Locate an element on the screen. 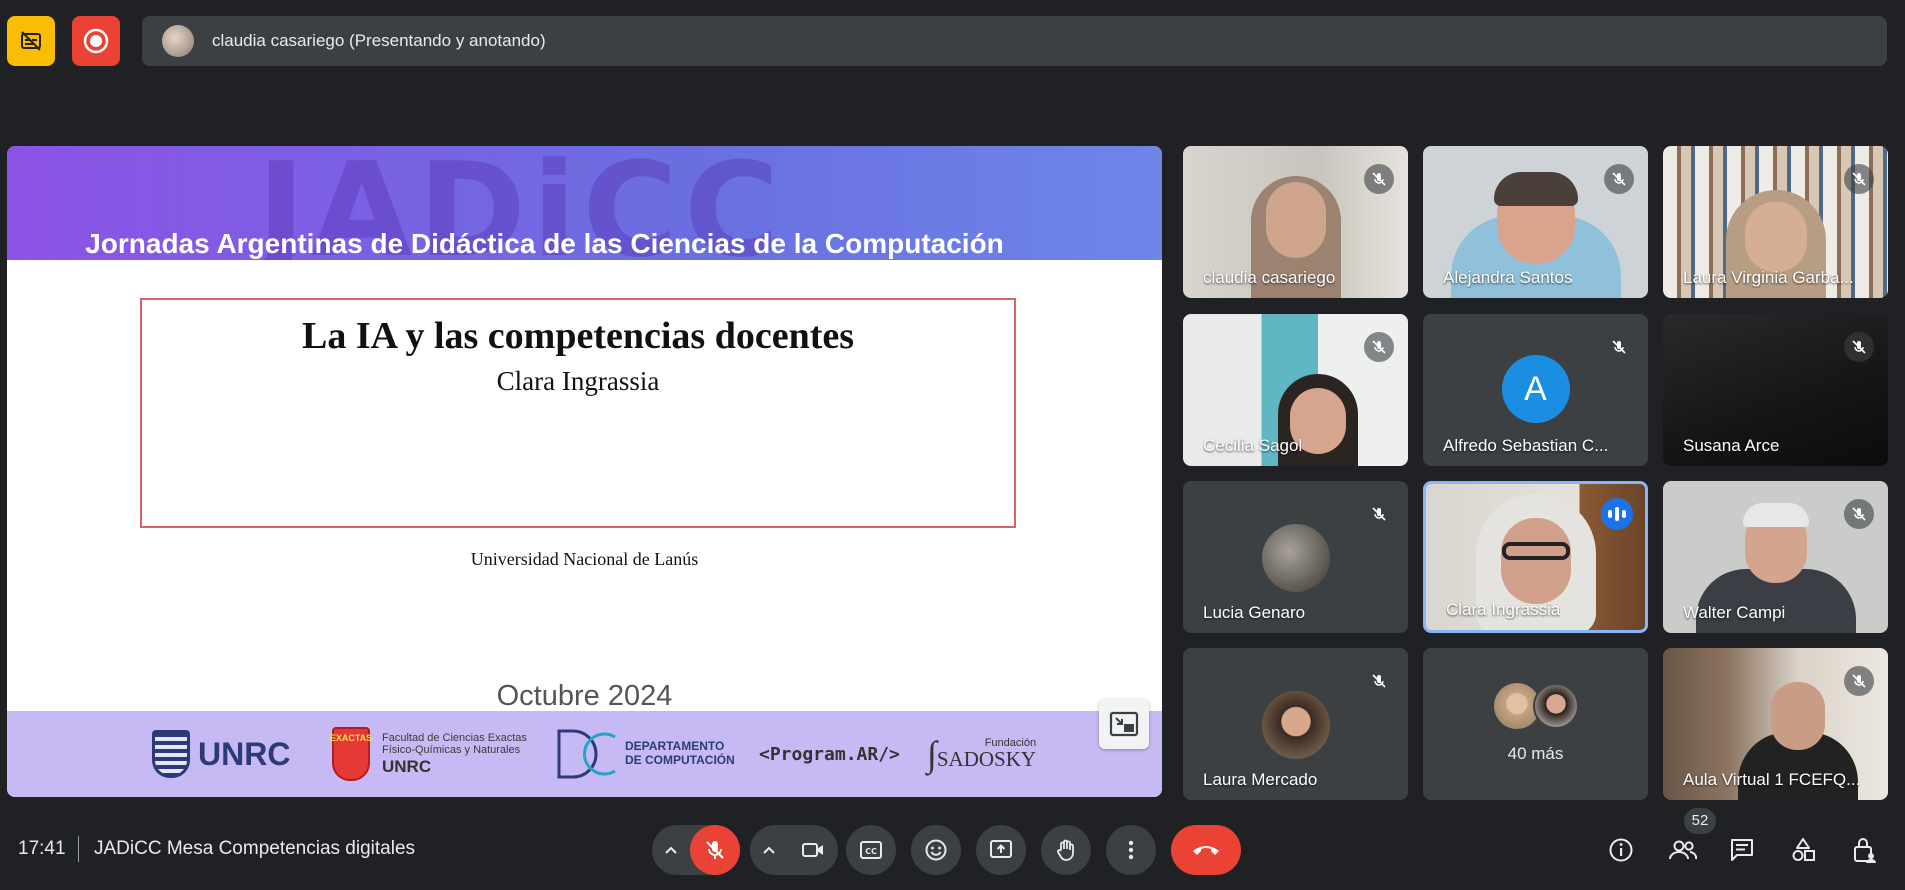 The height and width of the screenshot is (890, 1905). chat-icon is located at coordinates (1742, 850).